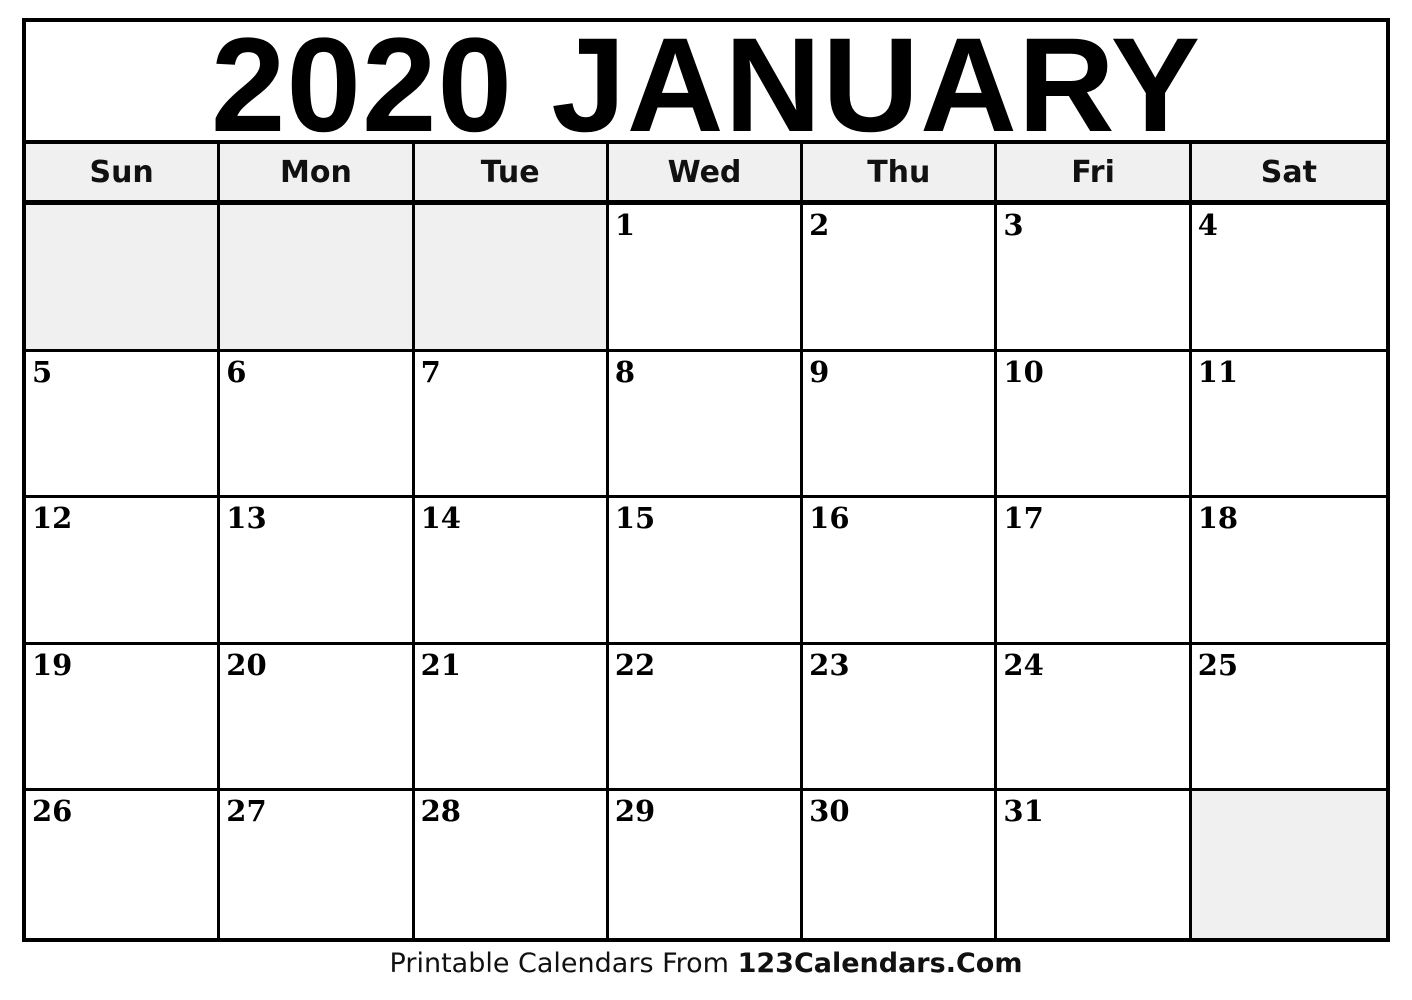 The image size is (1412, 1000). Describe the element at coordinates (317, 425) in the screenshot. I see `day-cell: 6` at that location.